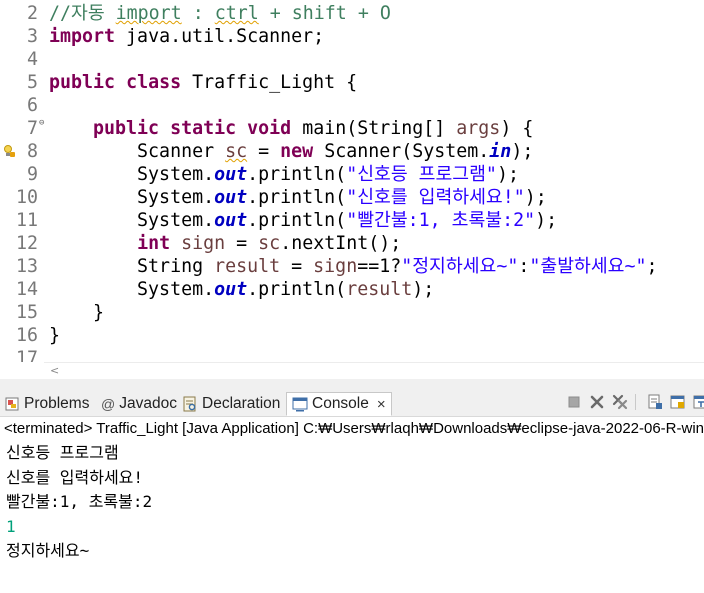  Describe the element at coordinates (32, 36) in the screenshot. I see `line-number: 3` at that location.